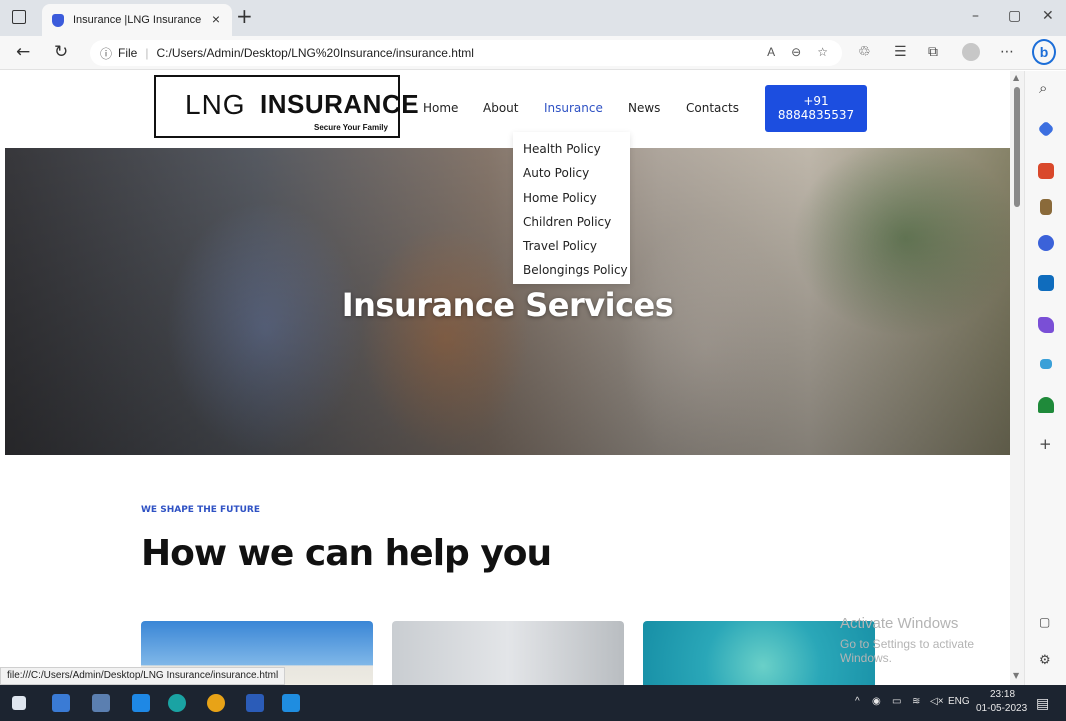 This screenshot has height=721, width=1066. I want to click on dropdown-item-children-policy: Children Policy, so click(567, 222).